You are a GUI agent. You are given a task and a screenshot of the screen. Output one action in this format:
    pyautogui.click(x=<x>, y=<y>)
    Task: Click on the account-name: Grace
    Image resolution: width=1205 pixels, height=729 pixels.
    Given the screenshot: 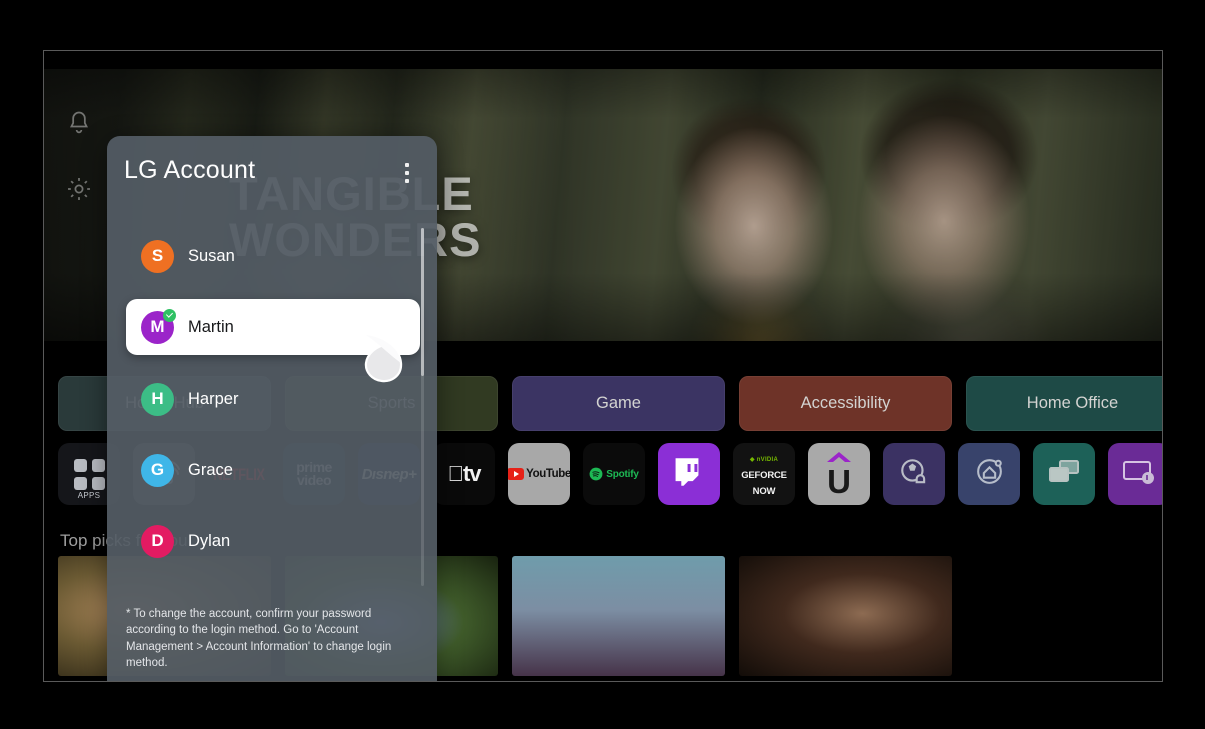 What is the action you would take?
    pyautogui.click(x=210, y=469)
    